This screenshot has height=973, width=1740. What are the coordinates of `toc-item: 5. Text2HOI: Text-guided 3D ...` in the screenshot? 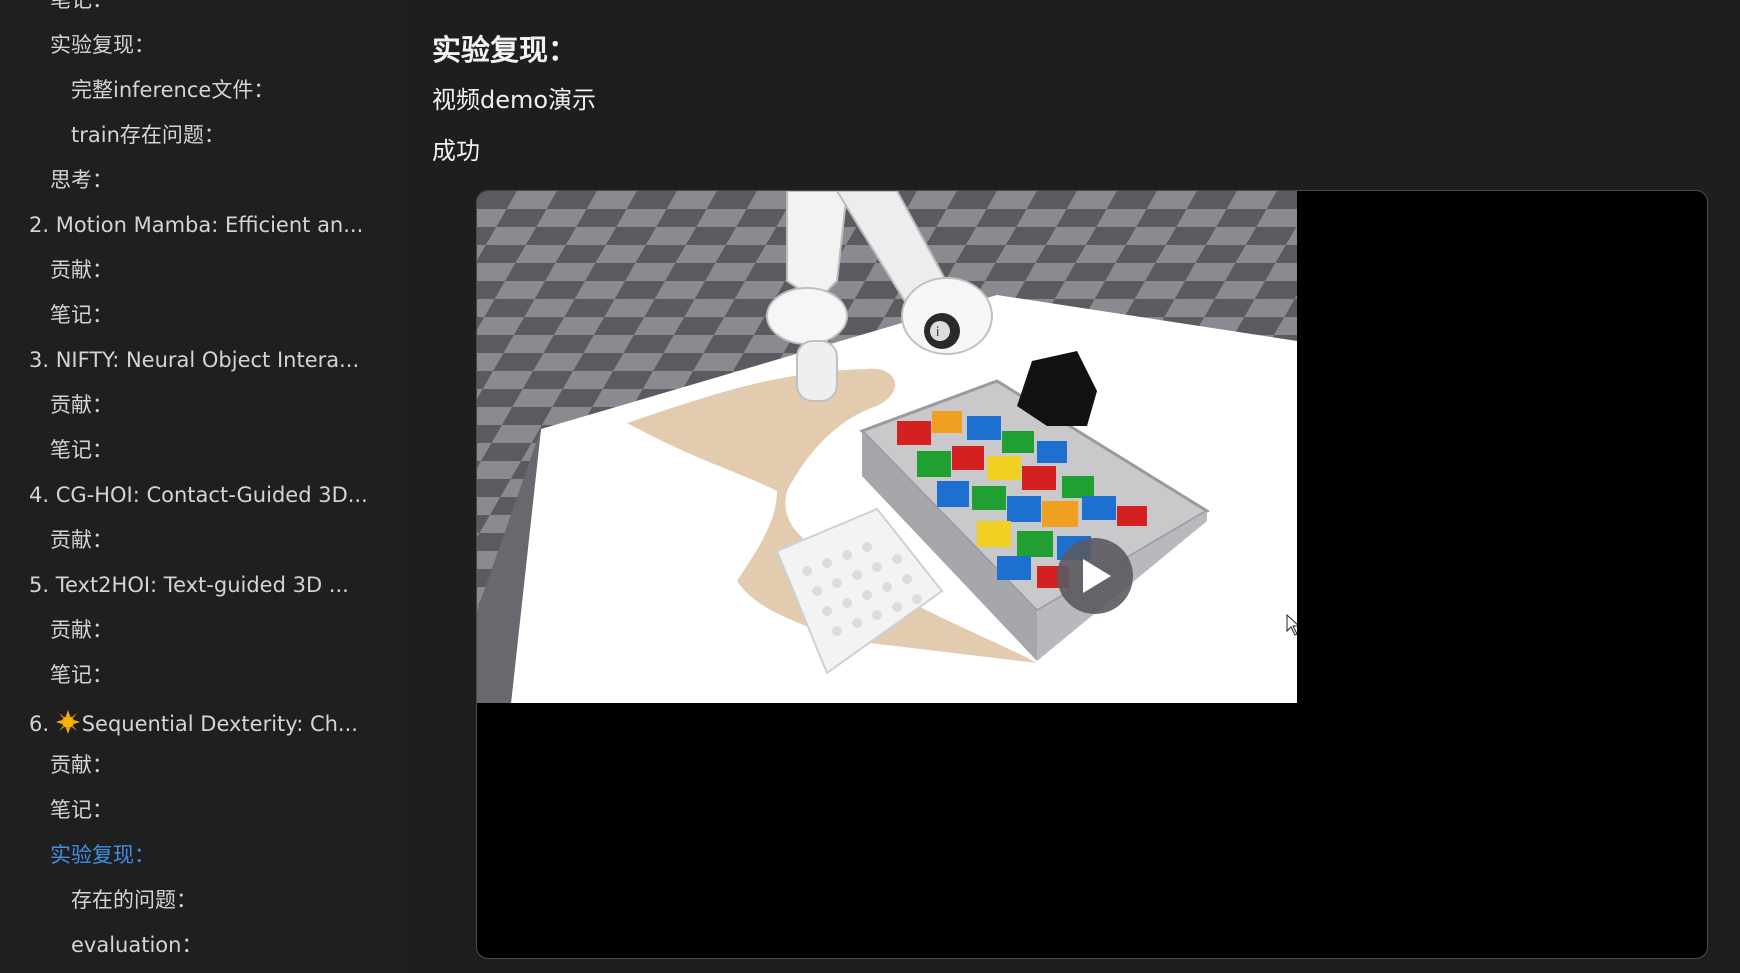 It's located at (189, 585).